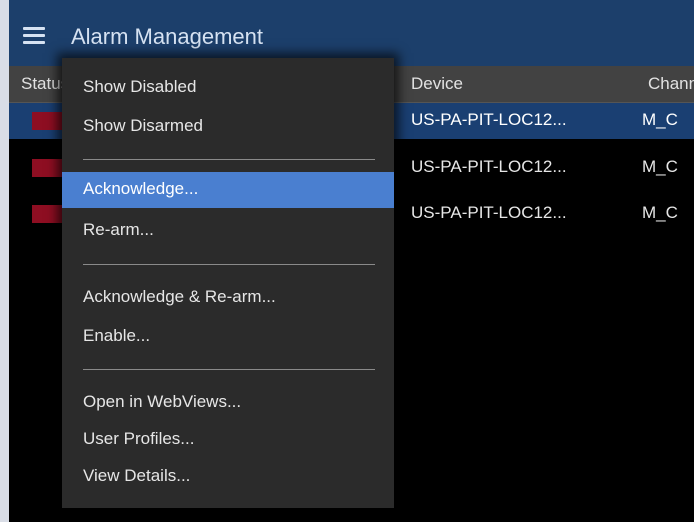 The image size is (694, 522). Describe the element at coordinates (437, 84) in the screenshot. I see `column-header-device: Device` at that location.